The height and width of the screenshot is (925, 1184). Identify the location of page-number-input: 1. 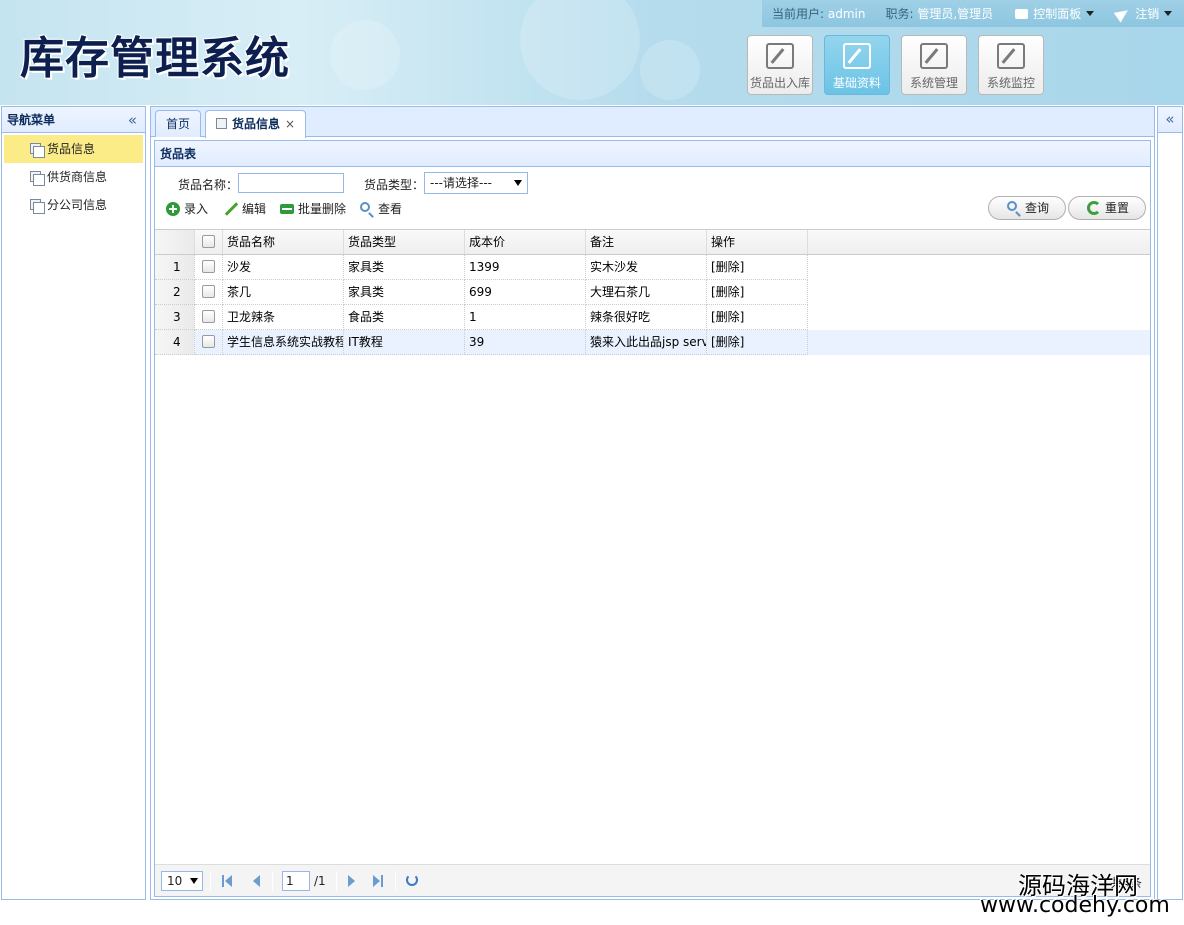
(296, 881).